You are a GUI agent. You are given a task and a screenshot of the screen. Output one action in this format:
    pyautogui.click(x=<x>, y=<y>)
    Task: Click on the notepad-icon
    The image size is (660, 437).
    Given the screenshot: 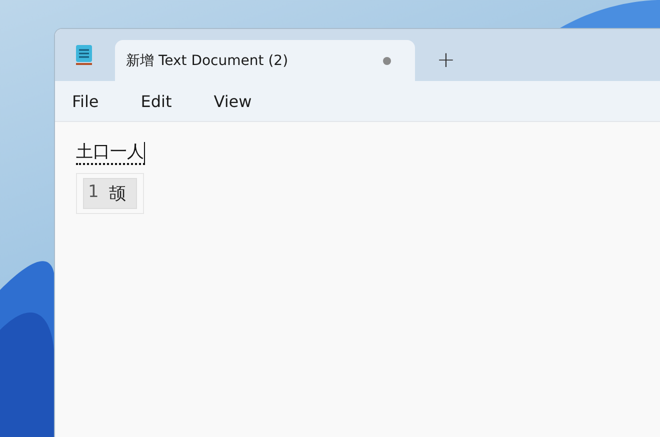 What is the action you would take?
    pyautogui.click(x=84, y=55)
    